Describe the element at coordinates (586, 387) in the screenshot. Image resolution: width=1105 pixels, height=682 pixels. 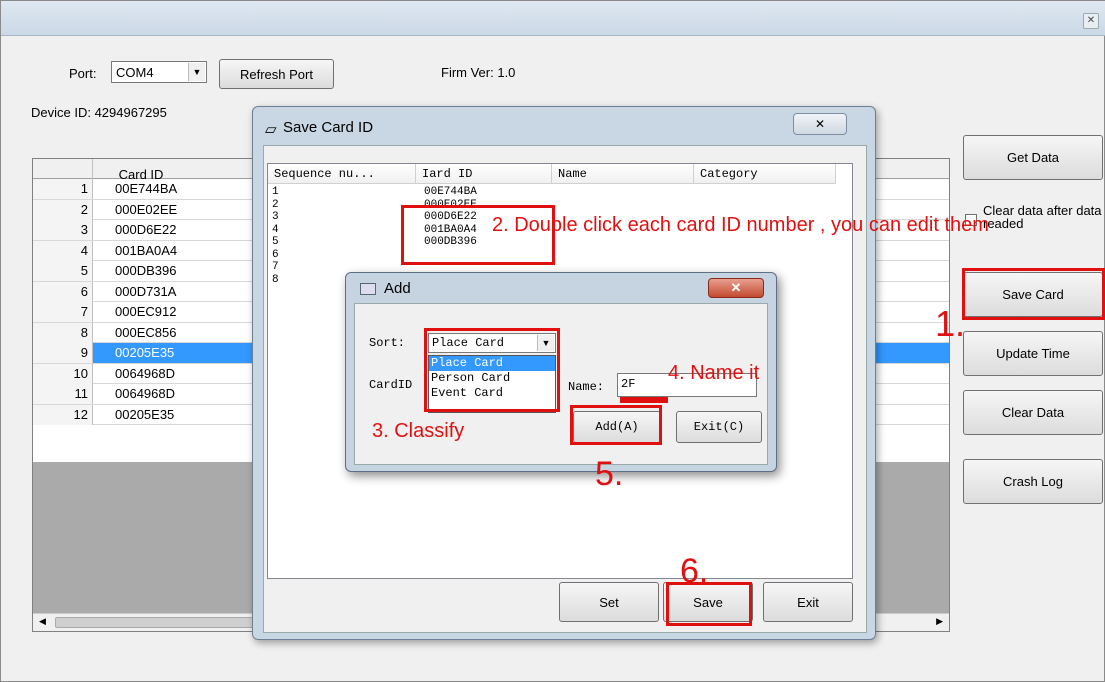
I see `name-label: Name:` at that location.